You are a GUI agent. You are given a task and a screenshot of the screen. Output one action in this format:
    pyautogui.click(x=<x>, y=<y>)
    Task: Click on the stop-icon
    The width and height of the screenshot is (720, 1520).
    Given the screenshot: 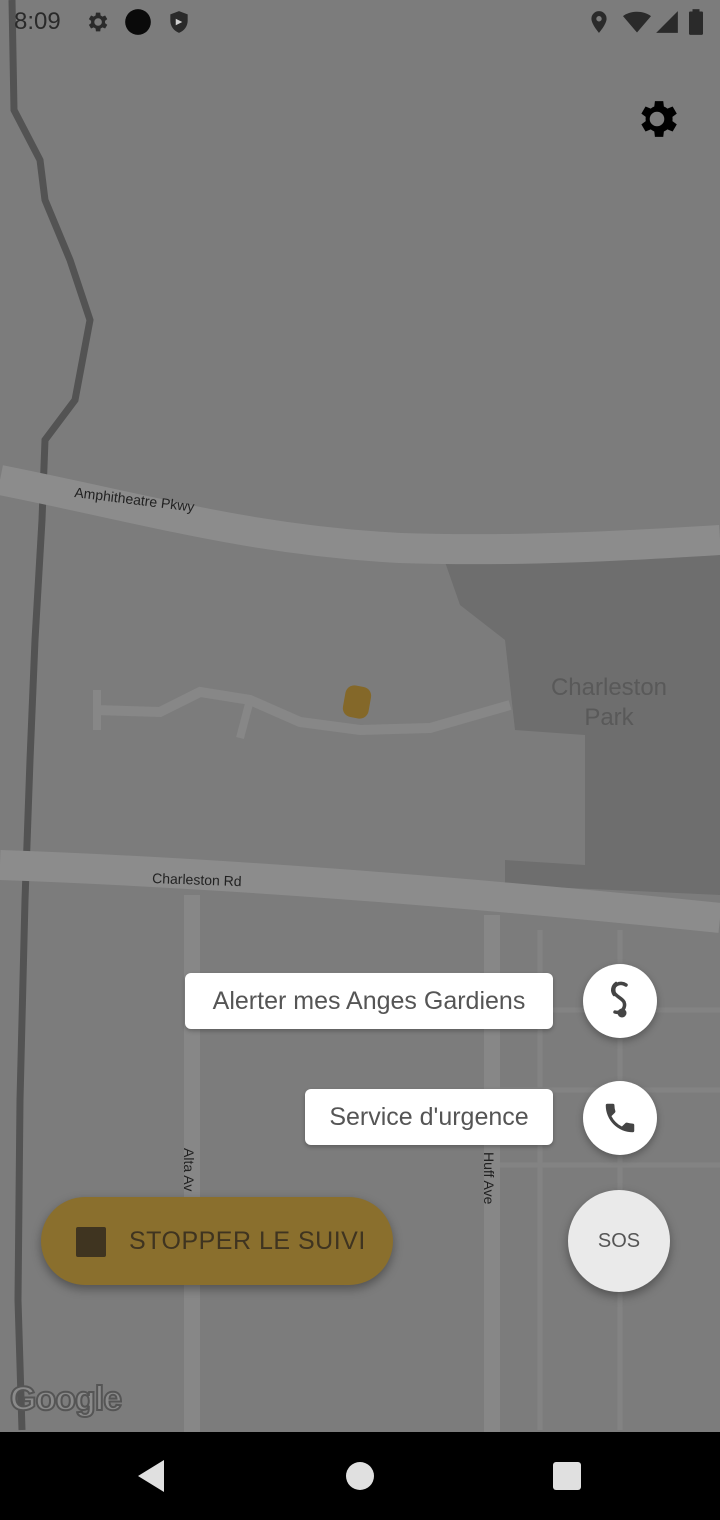 What is the action you would take?
    pyautogui.click(x=91, y=1242)
    